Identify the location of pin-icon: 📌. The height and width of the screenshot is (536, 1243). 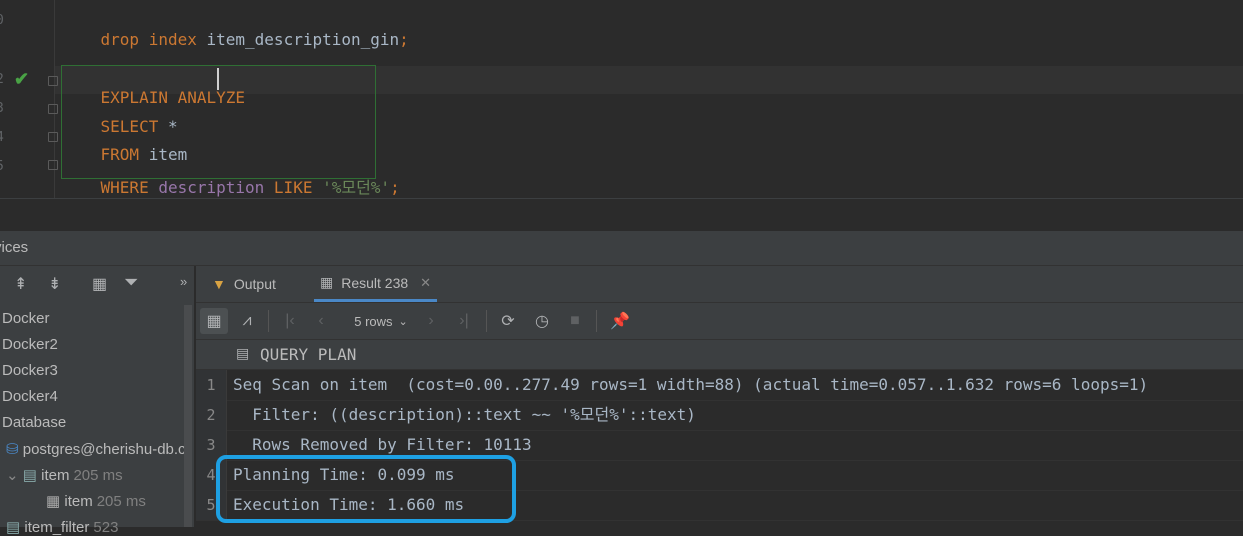
(620, 321).